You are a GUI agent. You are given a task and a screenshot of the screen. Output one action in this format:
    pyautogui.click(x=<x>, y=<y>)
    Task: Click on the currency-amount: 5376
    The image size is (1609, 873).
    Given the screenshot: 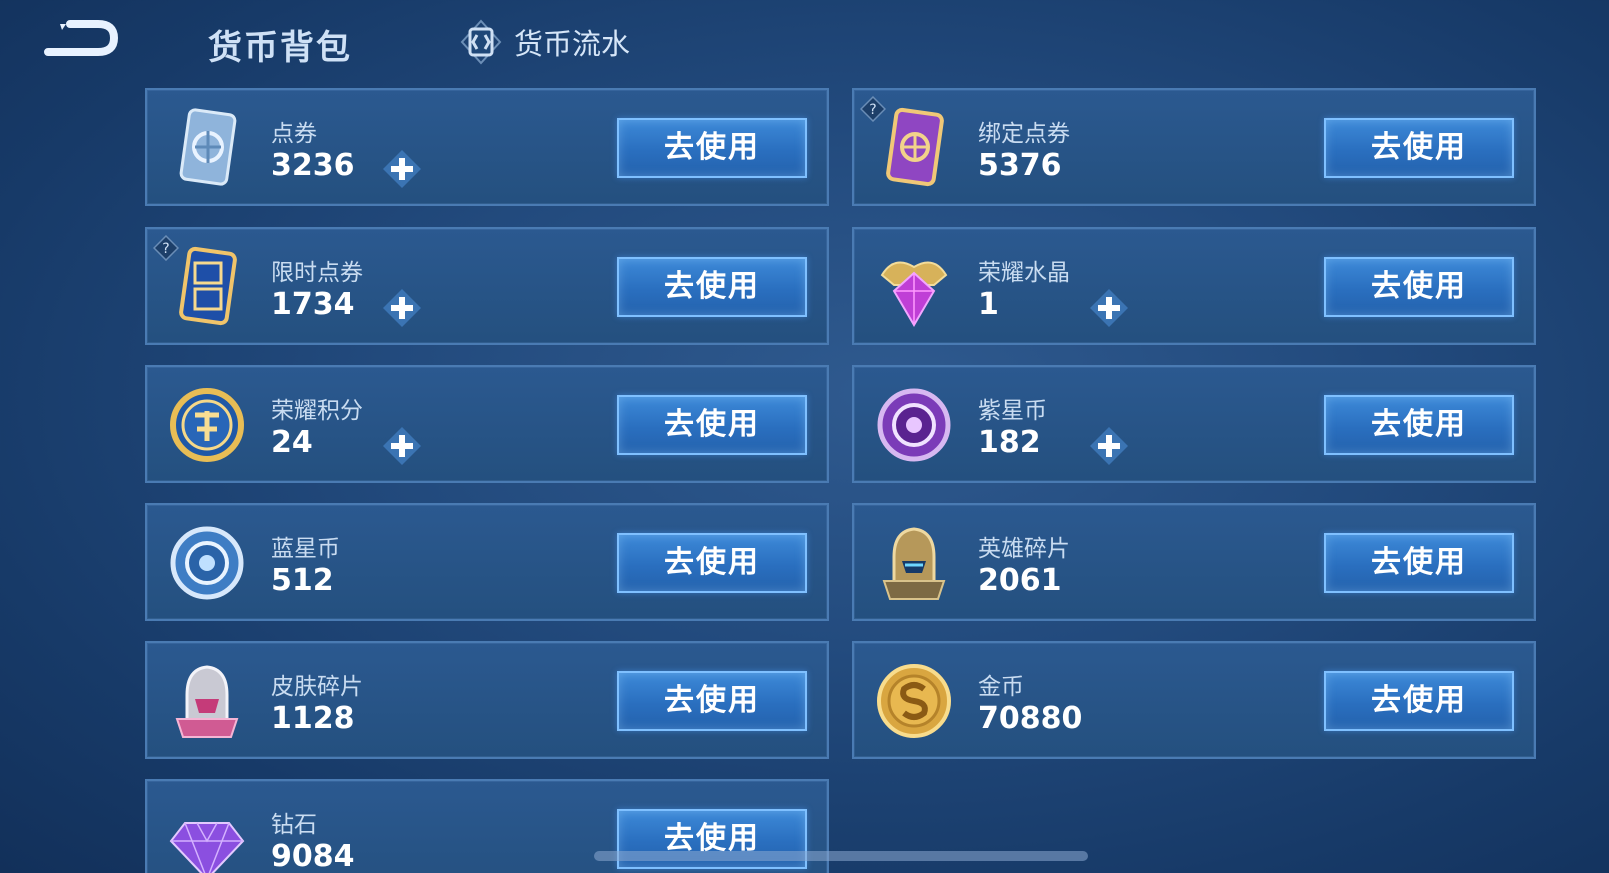 What is the action you would take?
    pyautogui.click(x=1020, y=165)
    